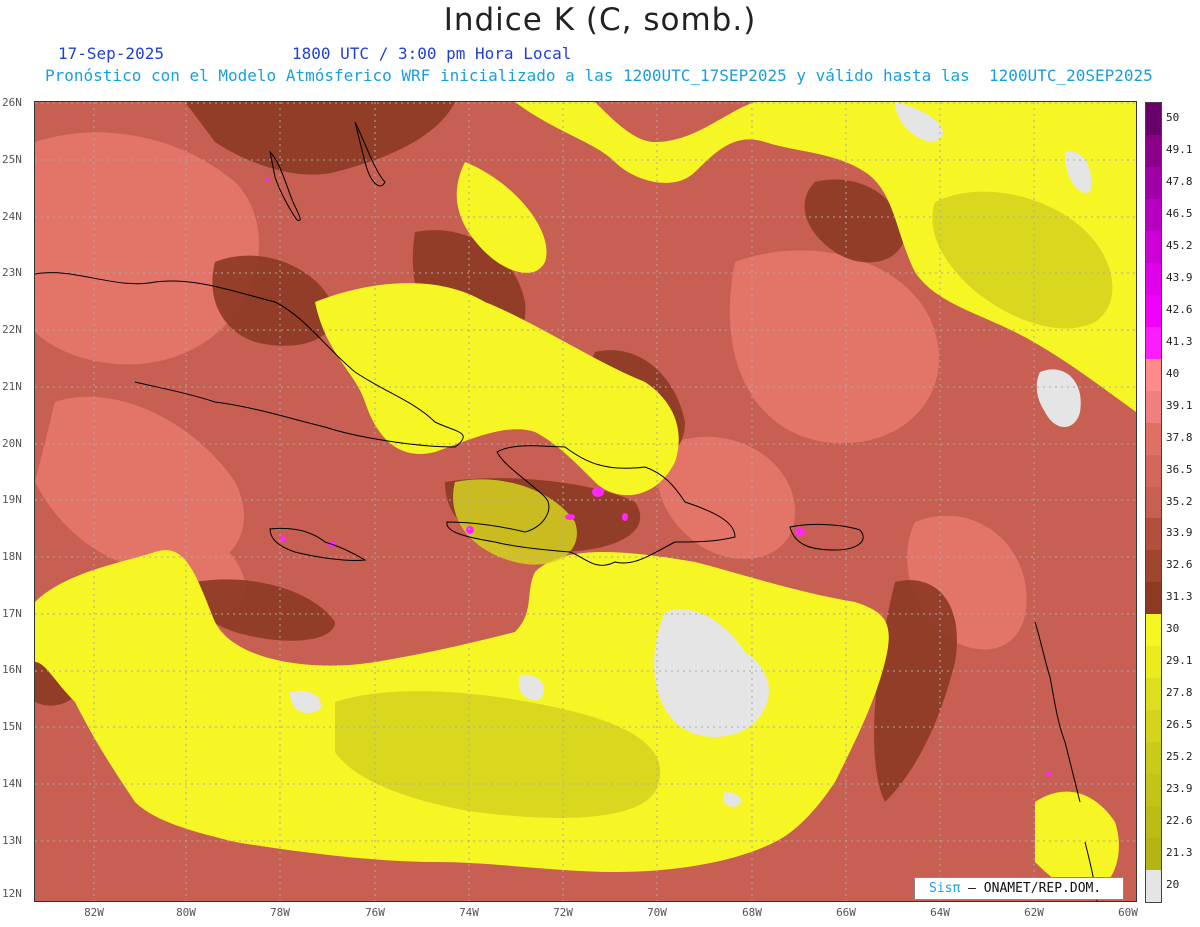 The image size is (1200, 927). What do you see at coordinates (1179, 149) in the screenshot?
I see `colorbar-label: 49.1` at bounding box center [1179, 149].